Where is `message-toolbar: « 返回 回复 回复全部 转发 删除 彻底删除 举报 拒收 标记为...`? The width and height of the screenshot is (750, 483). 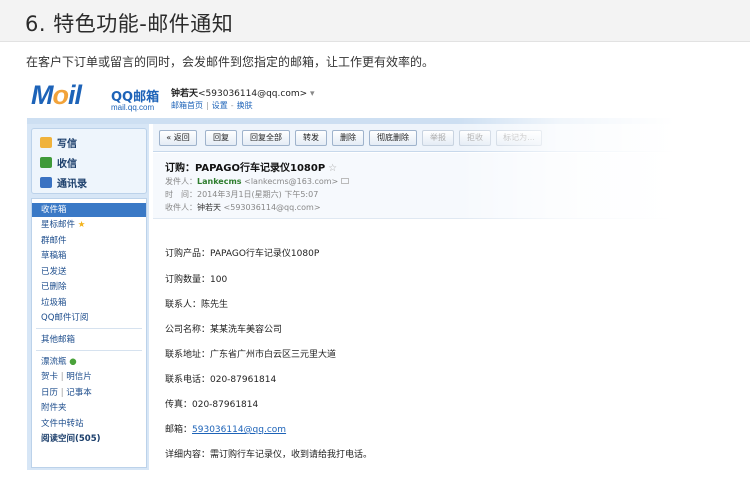
message-toolbar: « 返回 回复 回复全部 转发 删除 彻底删除 举报 拒收 标记为... is located at coordinates (450, 138).